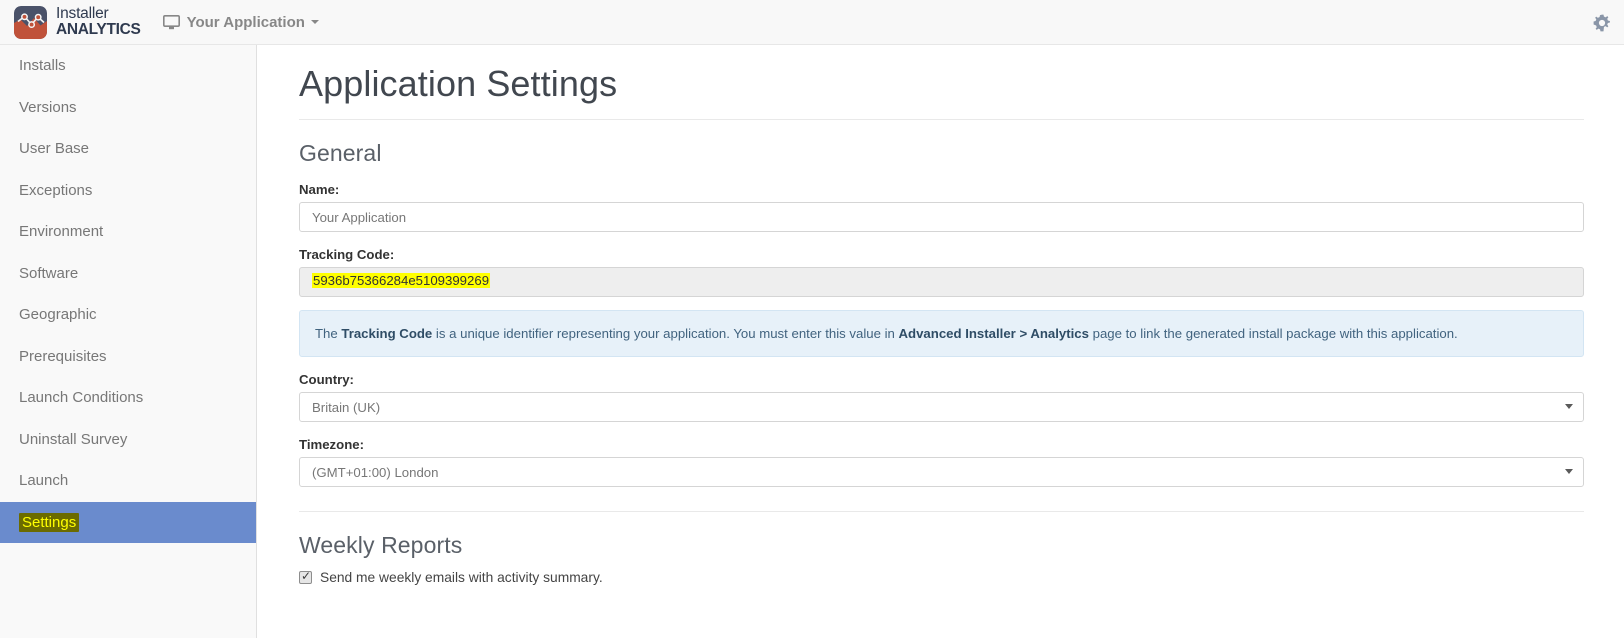 The height and width of the screenshot is (638, 1624). What do you see at coordinates (171, 22) in the screenshot?
I see `monitor-icon` at bounding box center [171, 22].